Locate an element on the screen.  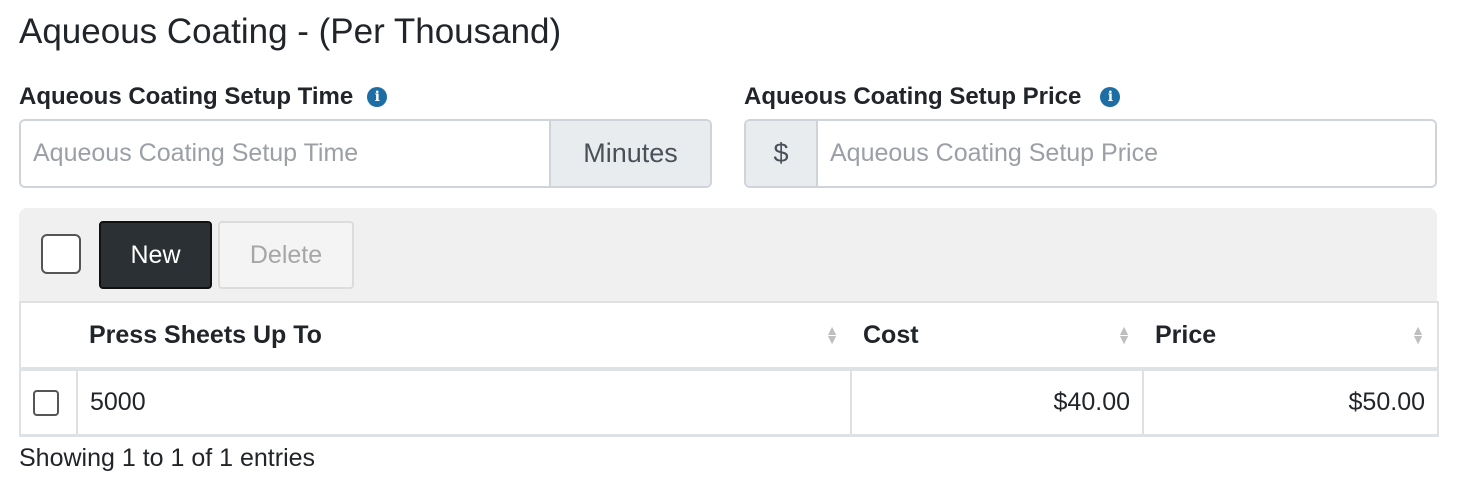
minutes-addon: Minutes is located at coordinates (629, 153).